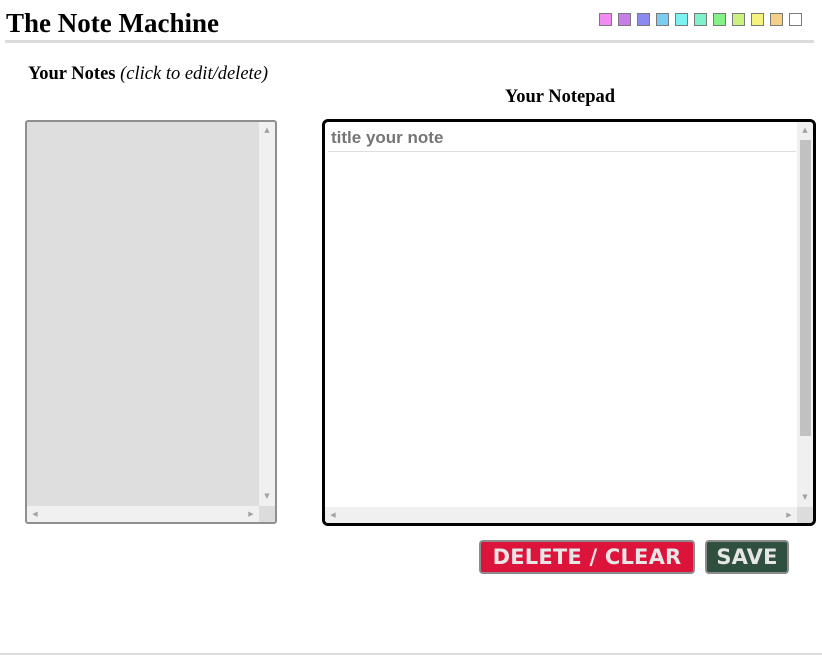 The width and height of the screenshot is (822, 655). I want to click on notepad-heading: Your Notepad, so click(560, 97).